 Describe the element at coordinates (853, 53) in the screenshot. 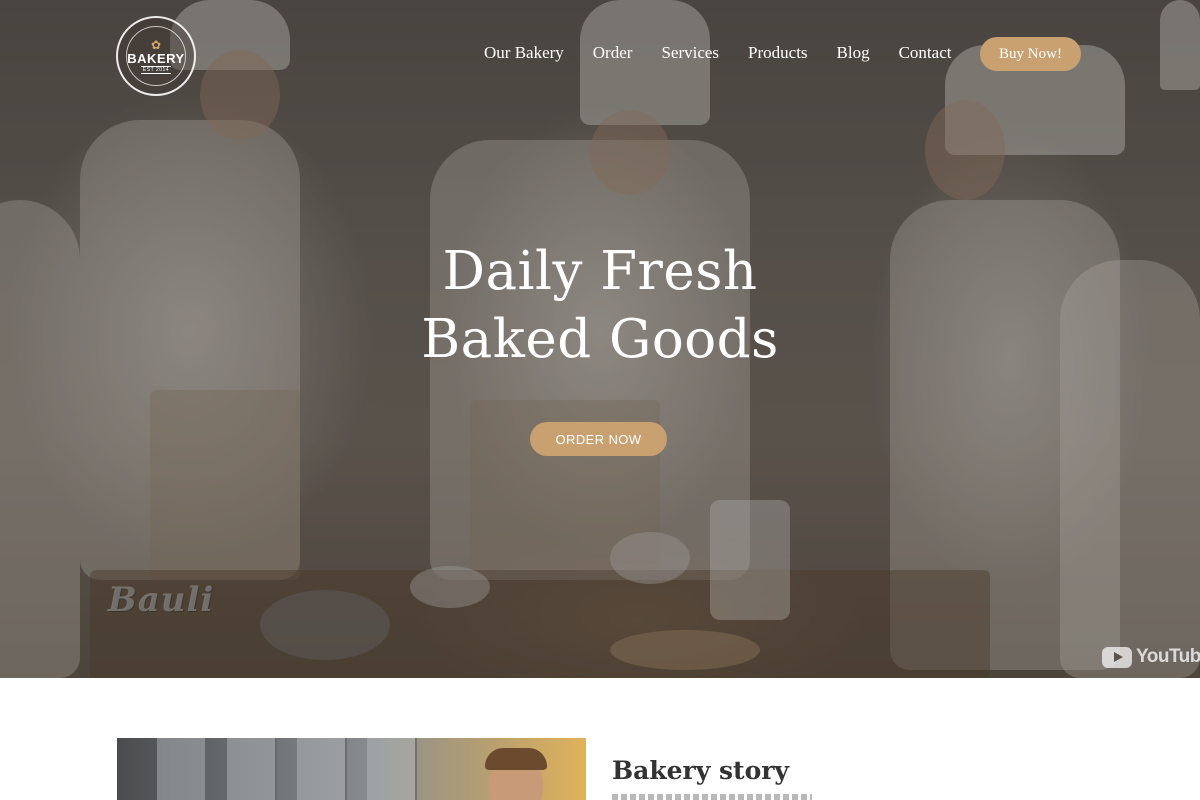

I see `nav-item-blog: Blog` at that location.